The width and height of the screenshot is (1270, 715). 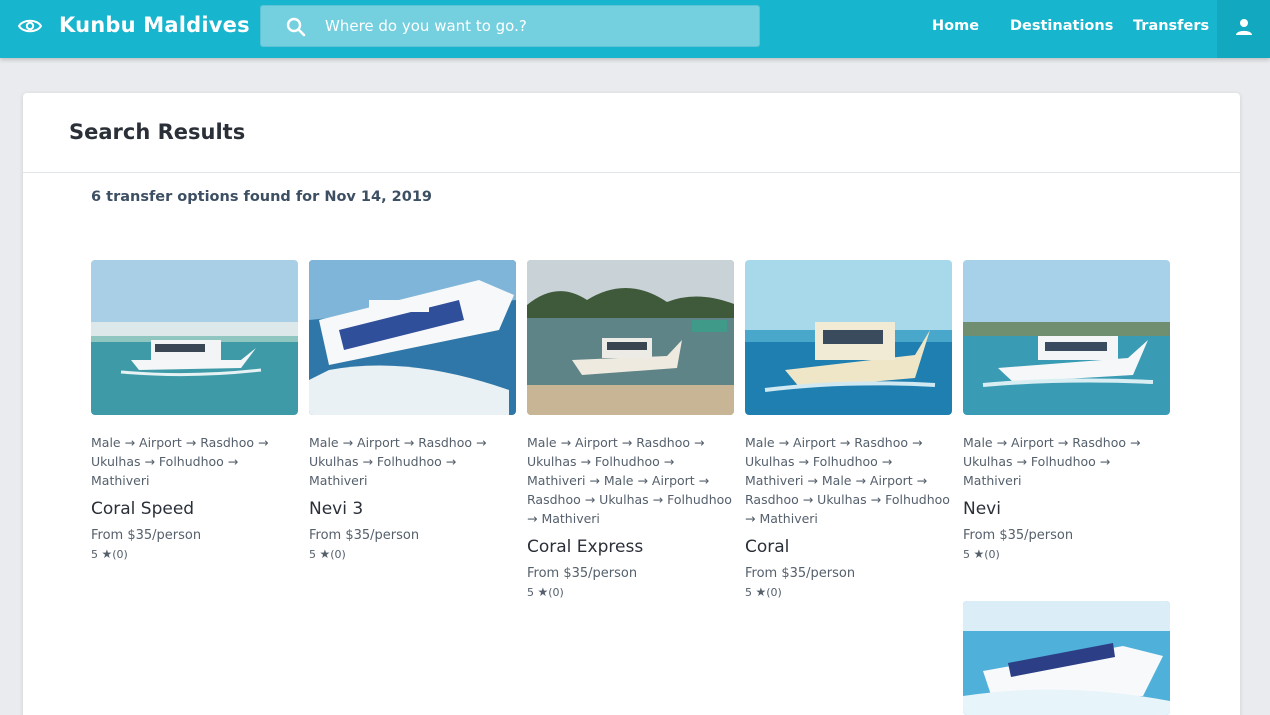 I want to click on boat-name: Coral, so click(x=848, y=547).